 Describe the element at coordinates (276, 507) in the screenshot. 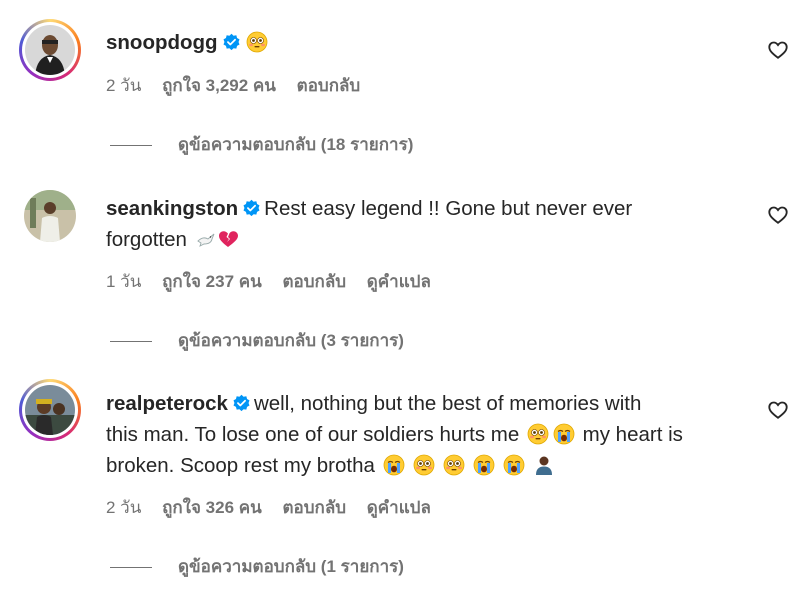

I see `comment-meta: 2 วัน ถูกใจ 326 คน ตอบกลับ ดูคำแปล` at that location.